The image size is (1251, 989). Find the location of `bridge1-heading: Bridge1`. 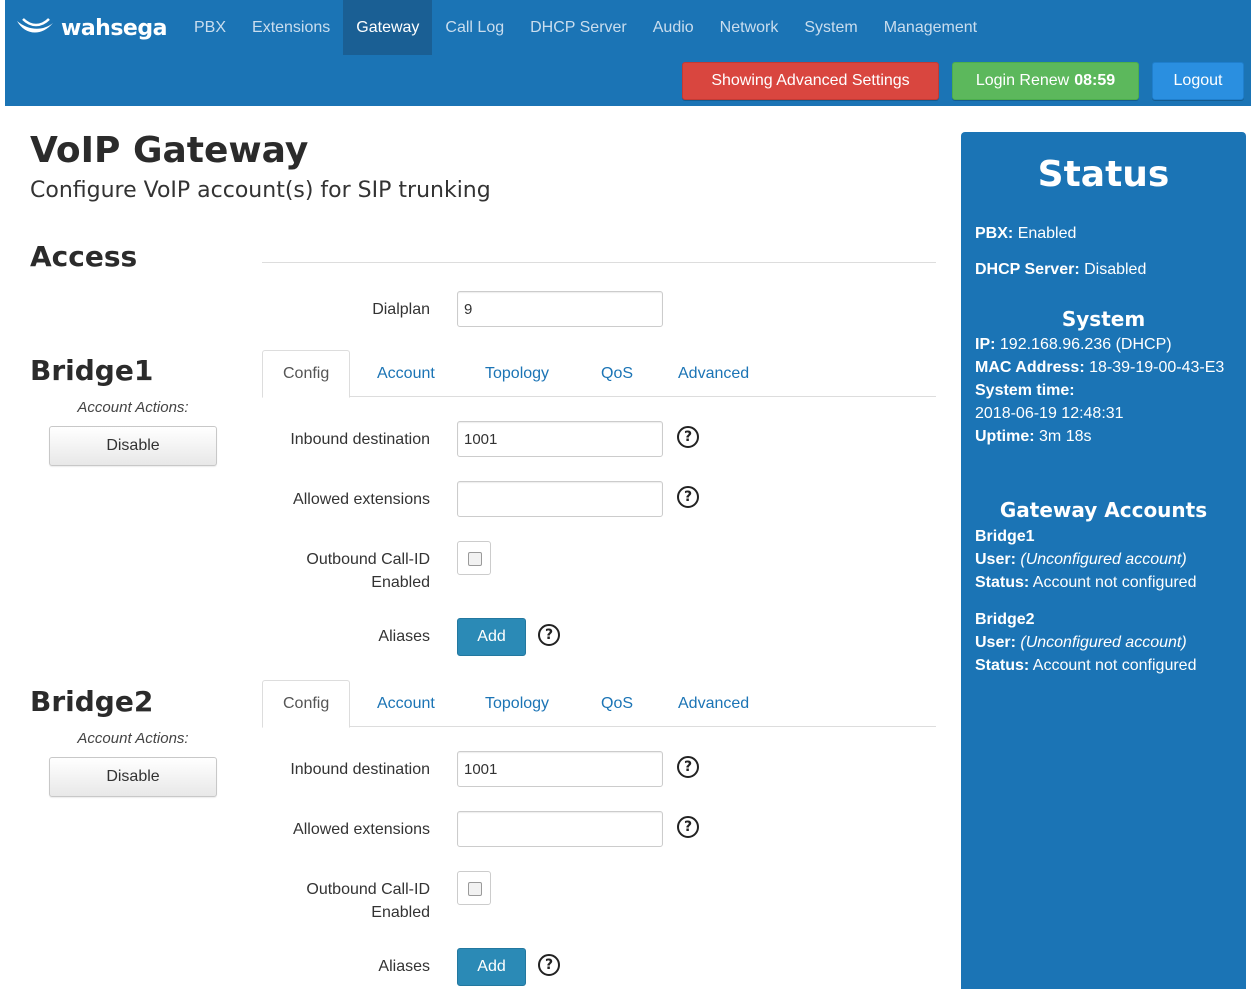

bridge1-heading: Bridge1 is located at coordinates (92, 370).